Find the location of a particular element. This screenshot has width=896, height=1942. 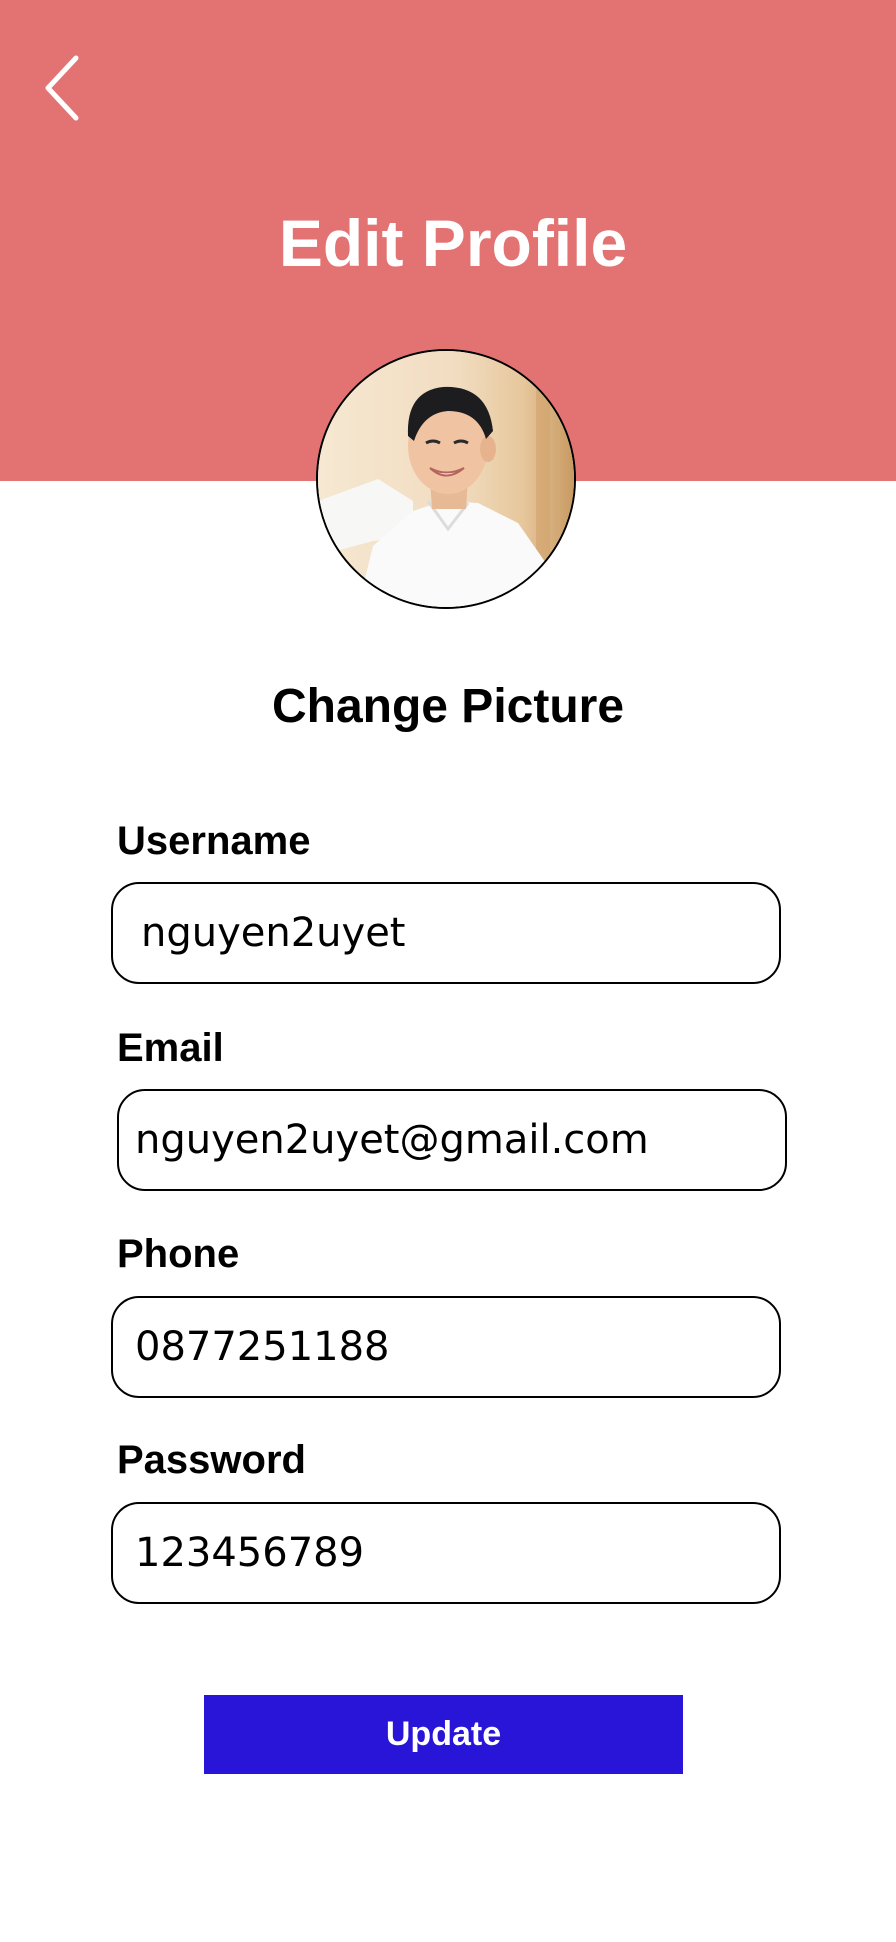

chevron-left-icon is located at coordinates (62, 88).